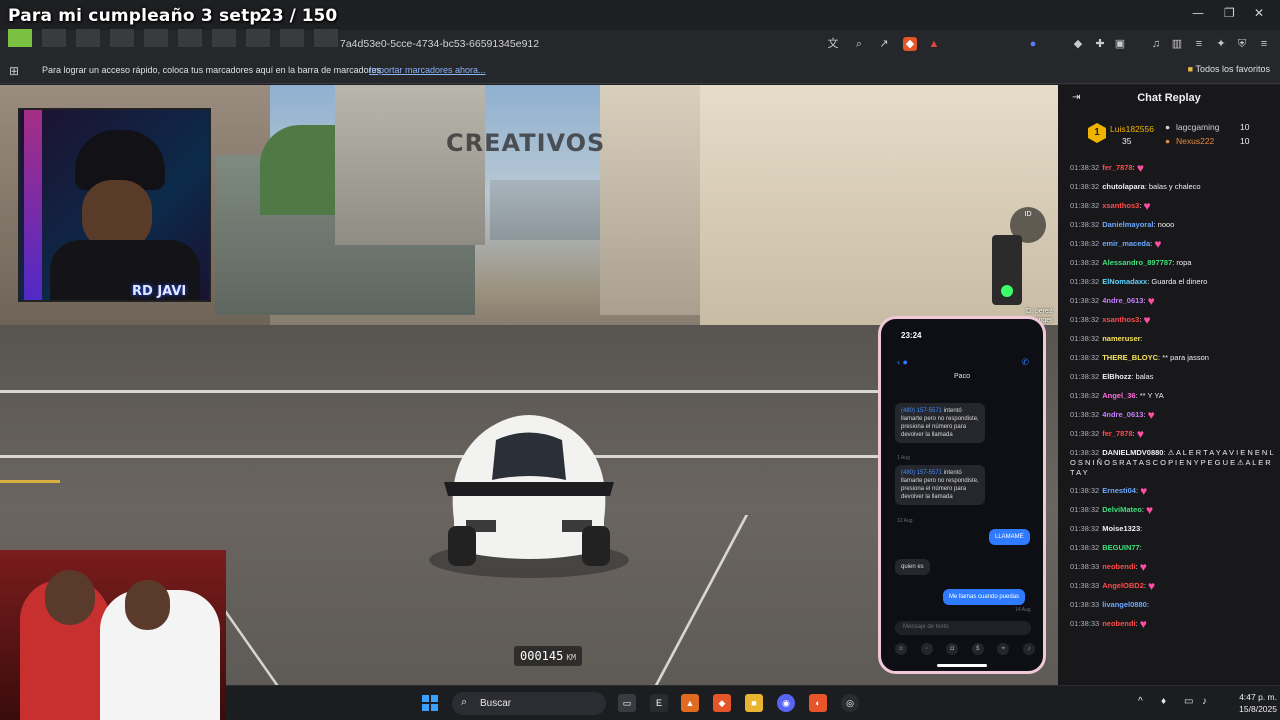 This screenshot has height=720, width=1280. Describe the element at coordinates (1242, 44) in the screenshot. I see `vpn-icon: ⛨` at that location.